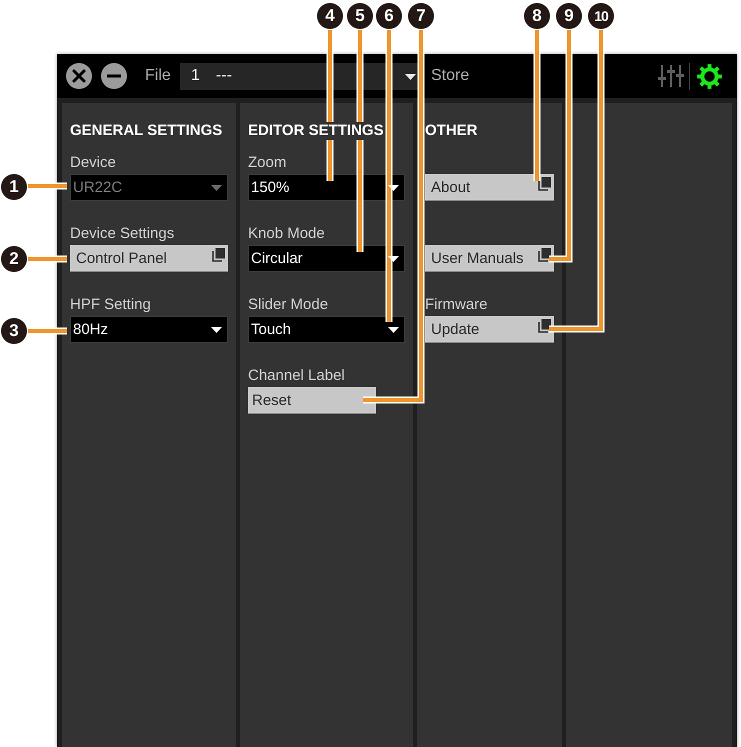  What do you see at coordinates (450, 76) in the screenshot?
I see `store-button: Store` at bounding box center [450, 76].